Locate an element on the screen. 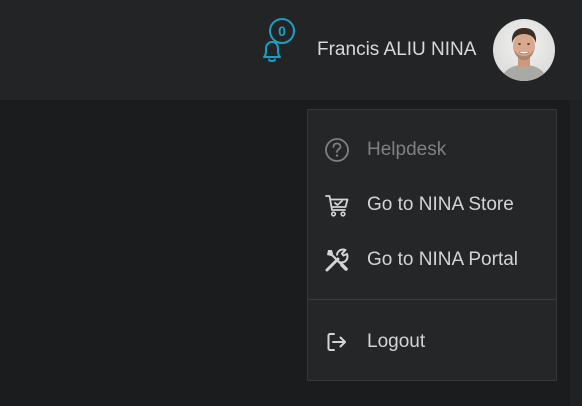  user-name: Francis ALIU NINA is located at coordinates (396, 50).